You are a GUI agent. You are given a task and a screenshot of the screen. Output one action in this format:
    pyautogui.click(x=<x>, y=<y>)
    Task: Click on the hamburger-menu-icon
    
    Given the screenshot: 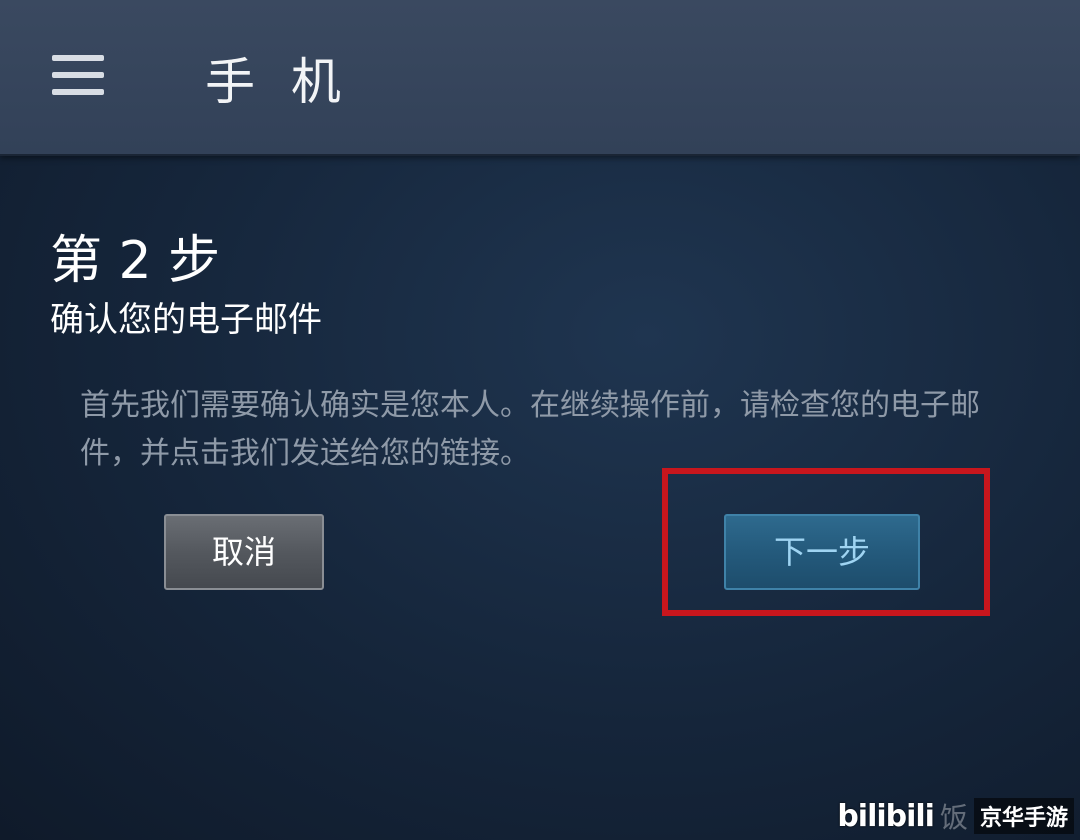 What is the action you would take?
    pyautogui.click(x=78, y=75)
    